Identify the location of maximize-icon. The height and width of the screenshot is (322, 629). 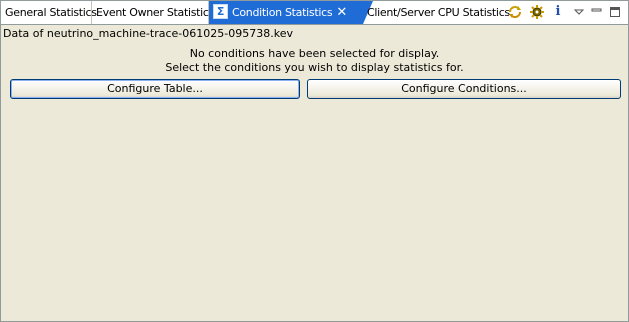
(615, 12).